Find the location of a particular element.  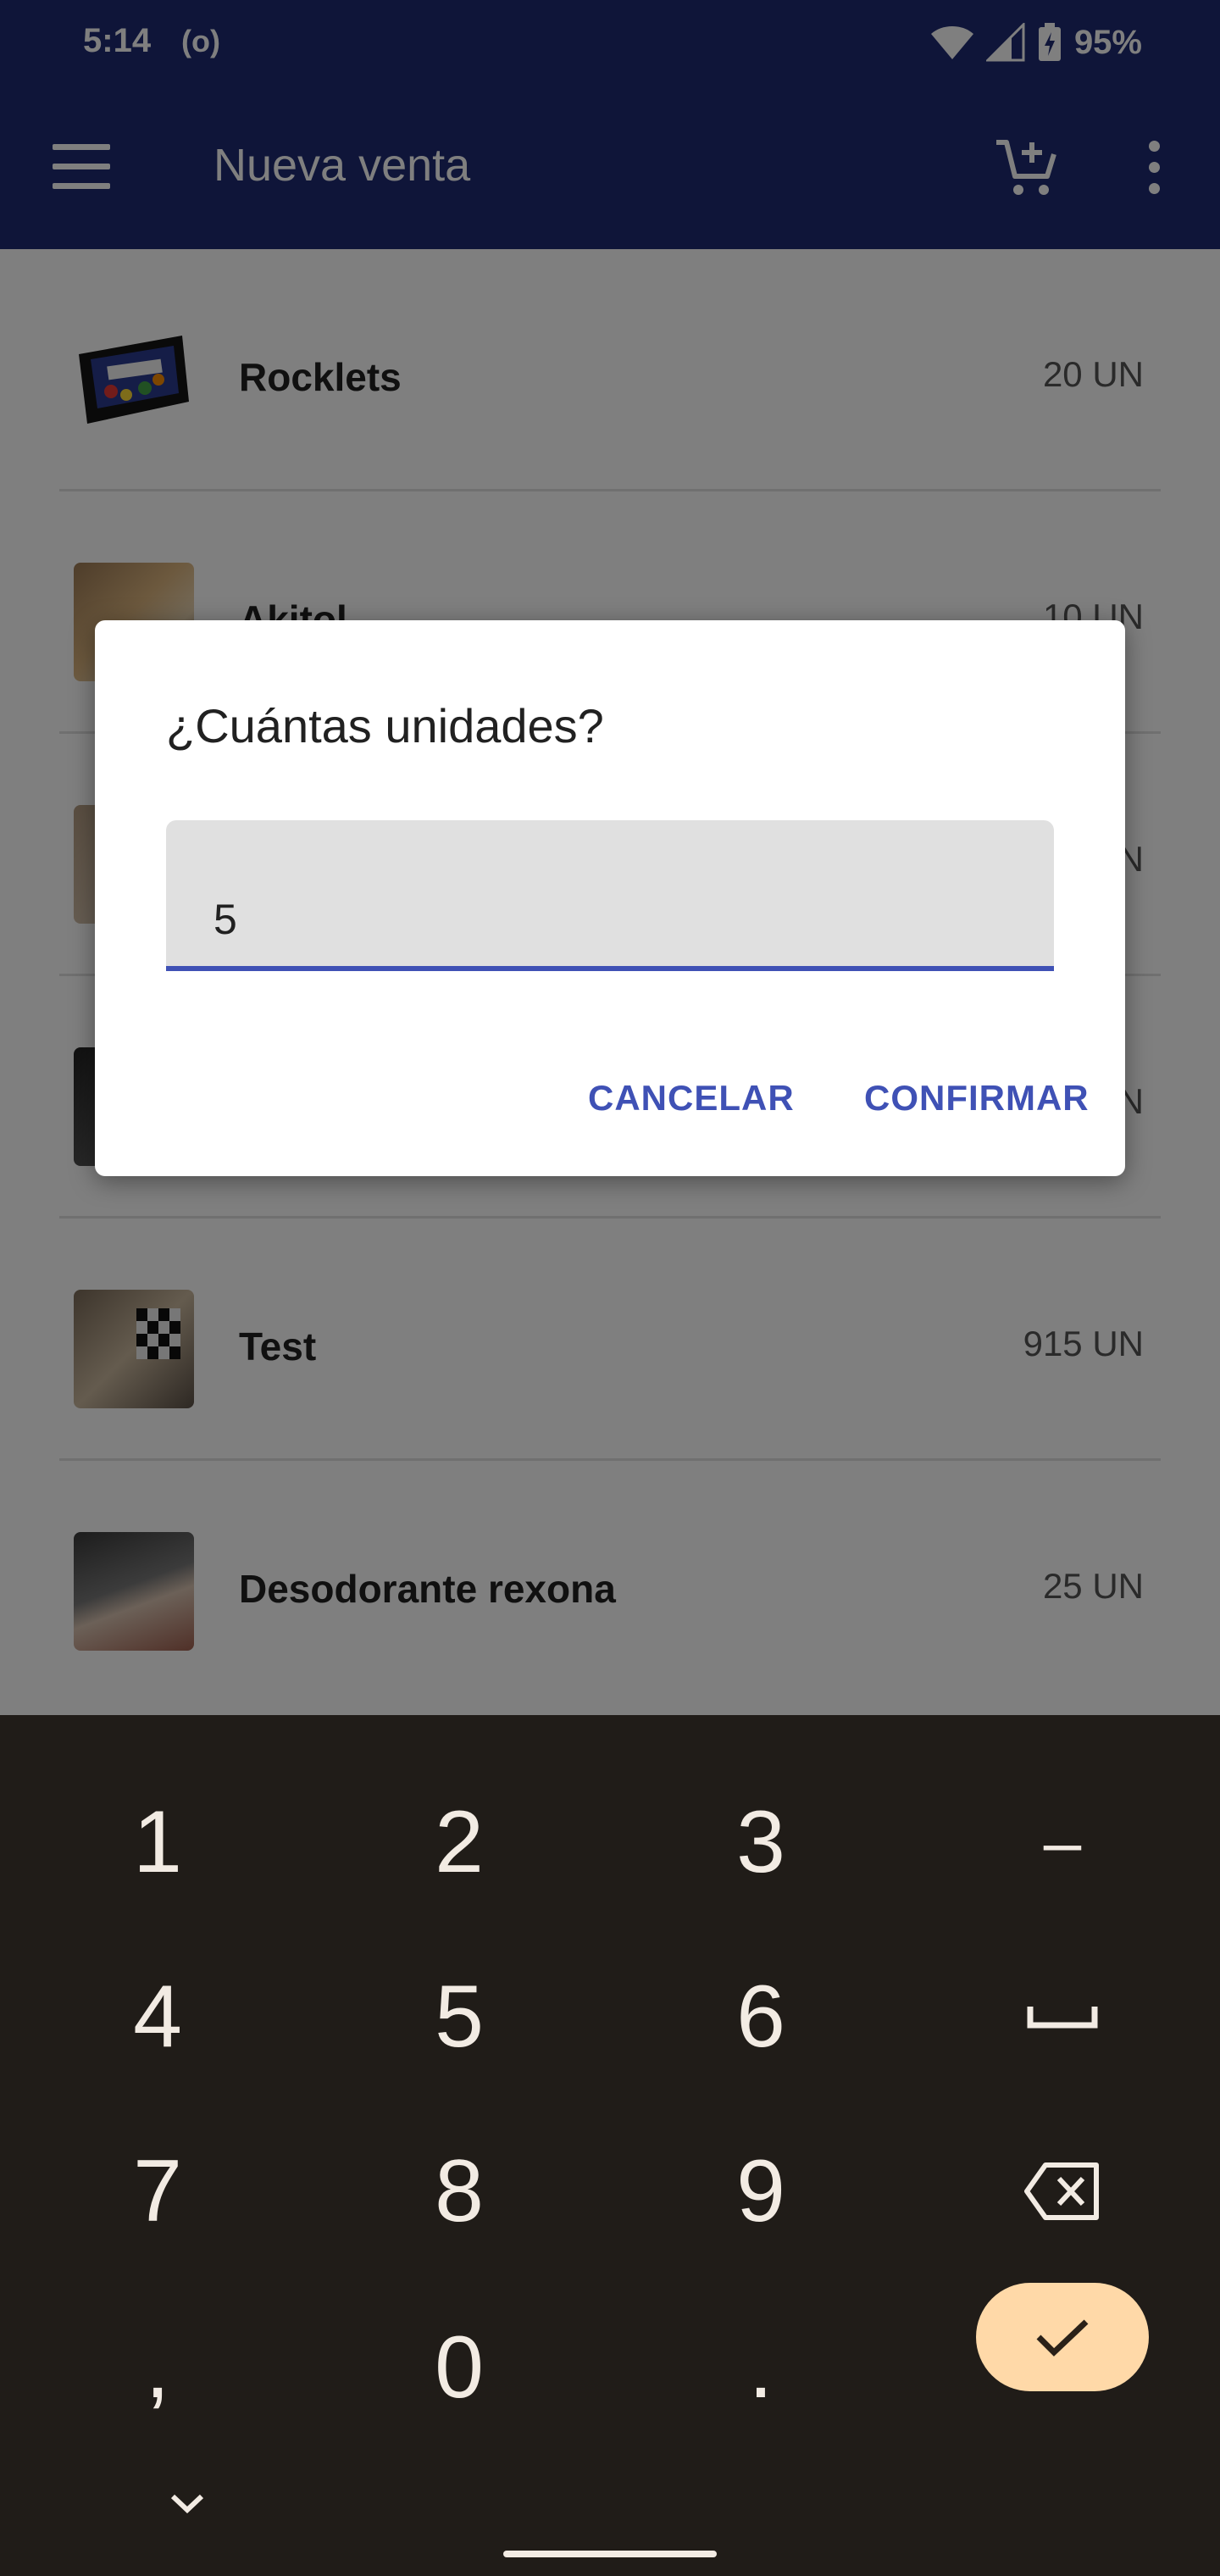

key-comma: , is located at coordinates (157, 2367).